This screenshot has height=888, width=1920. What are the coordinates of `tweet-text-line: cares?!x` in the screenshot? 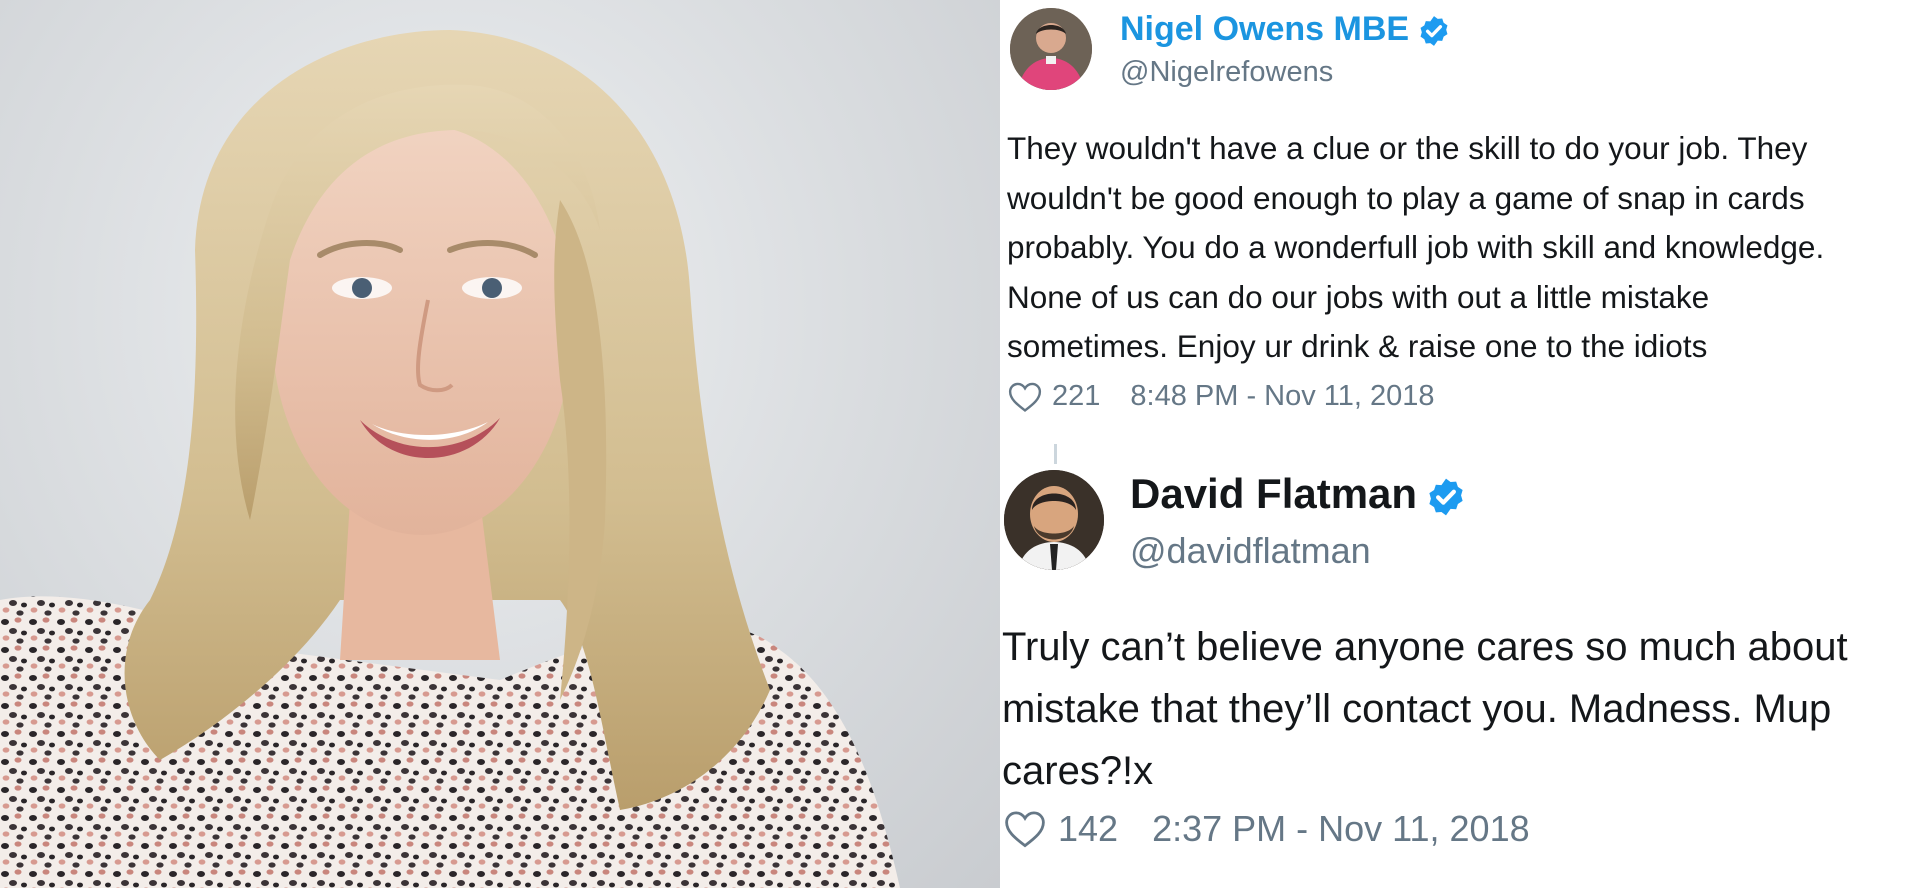 It's located at (1078, 771).